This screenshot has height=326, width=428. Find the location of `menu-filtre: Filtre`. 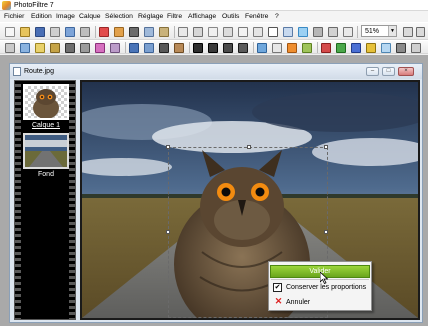

menu-filtre: Filtre is located at coordinates (174, 16).